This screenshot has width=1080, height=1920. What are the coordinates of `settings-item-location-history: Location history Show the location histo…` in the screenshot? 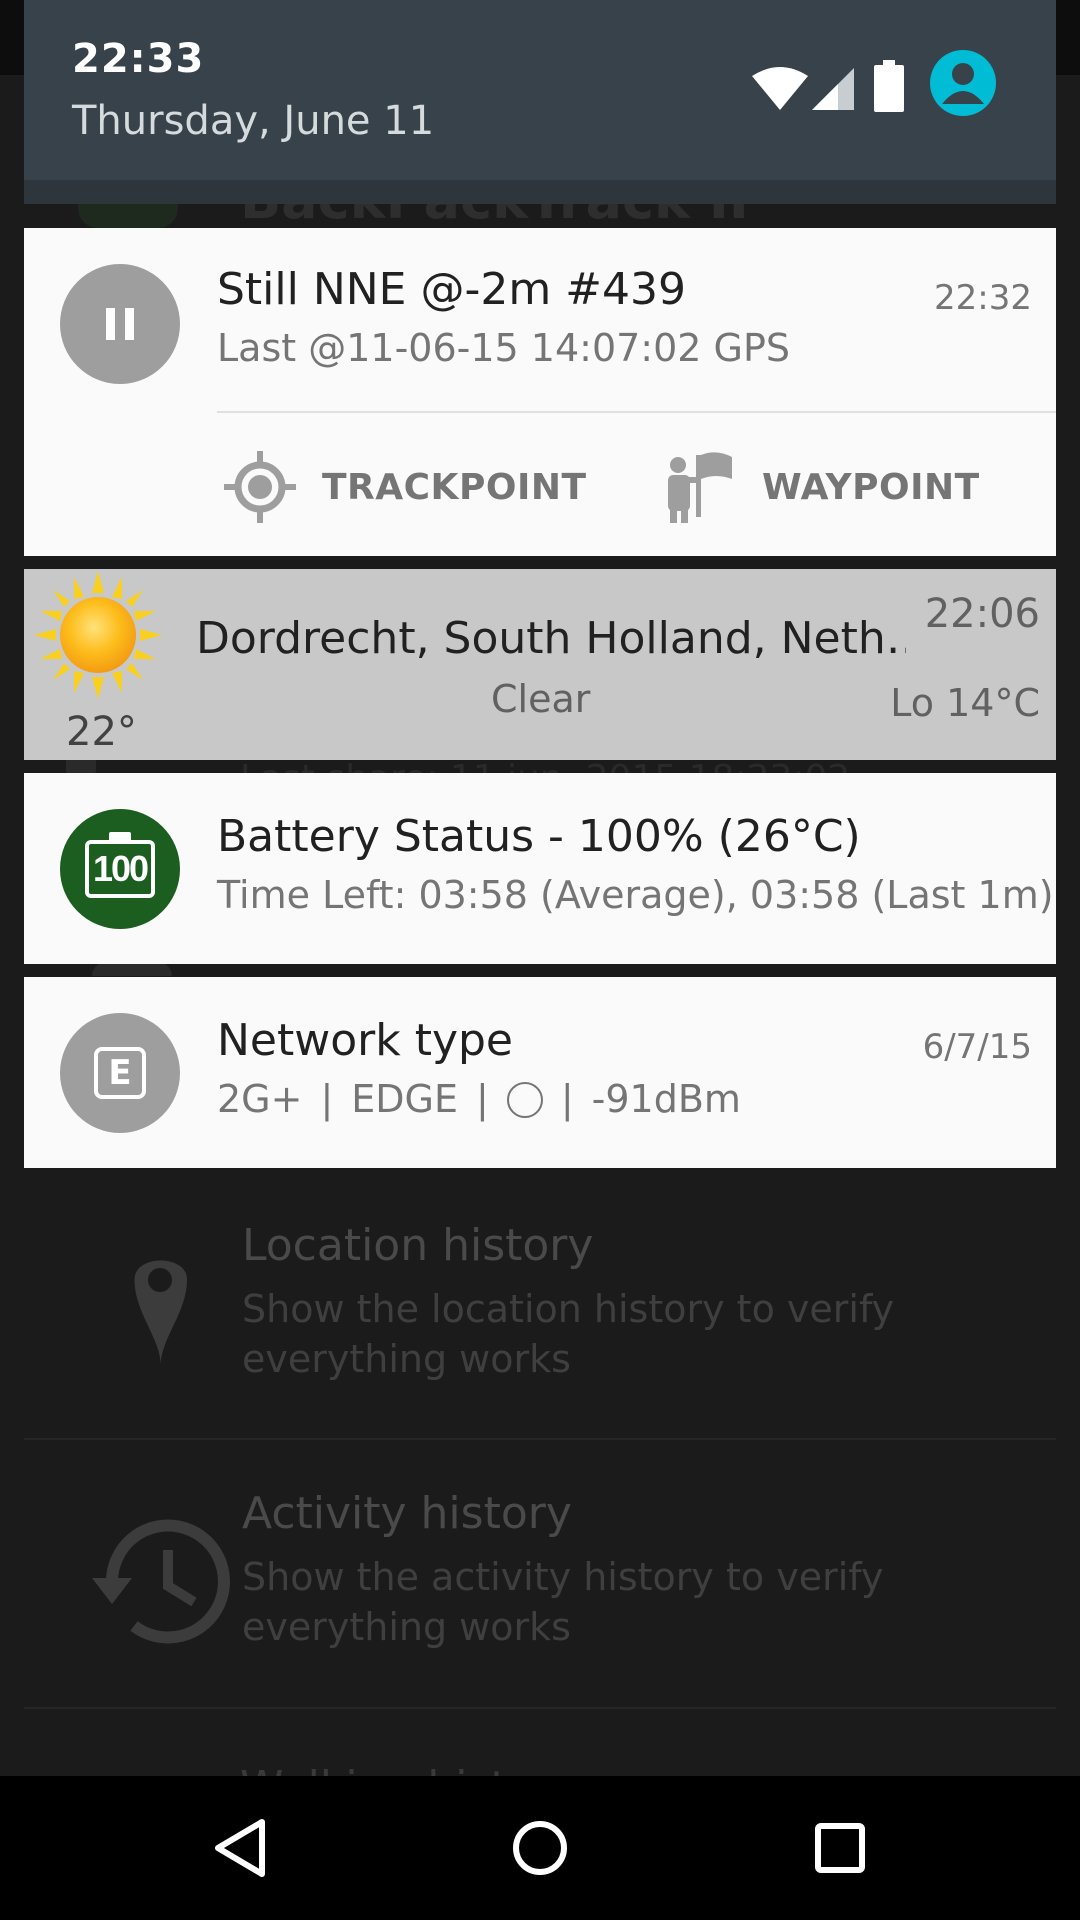 It's located at (540, 1312).